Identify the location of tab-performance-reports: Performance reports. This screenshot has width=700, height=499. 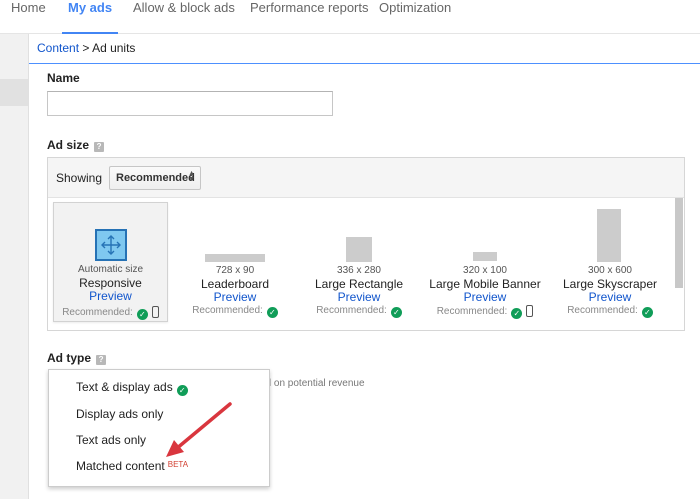
(309, 17).